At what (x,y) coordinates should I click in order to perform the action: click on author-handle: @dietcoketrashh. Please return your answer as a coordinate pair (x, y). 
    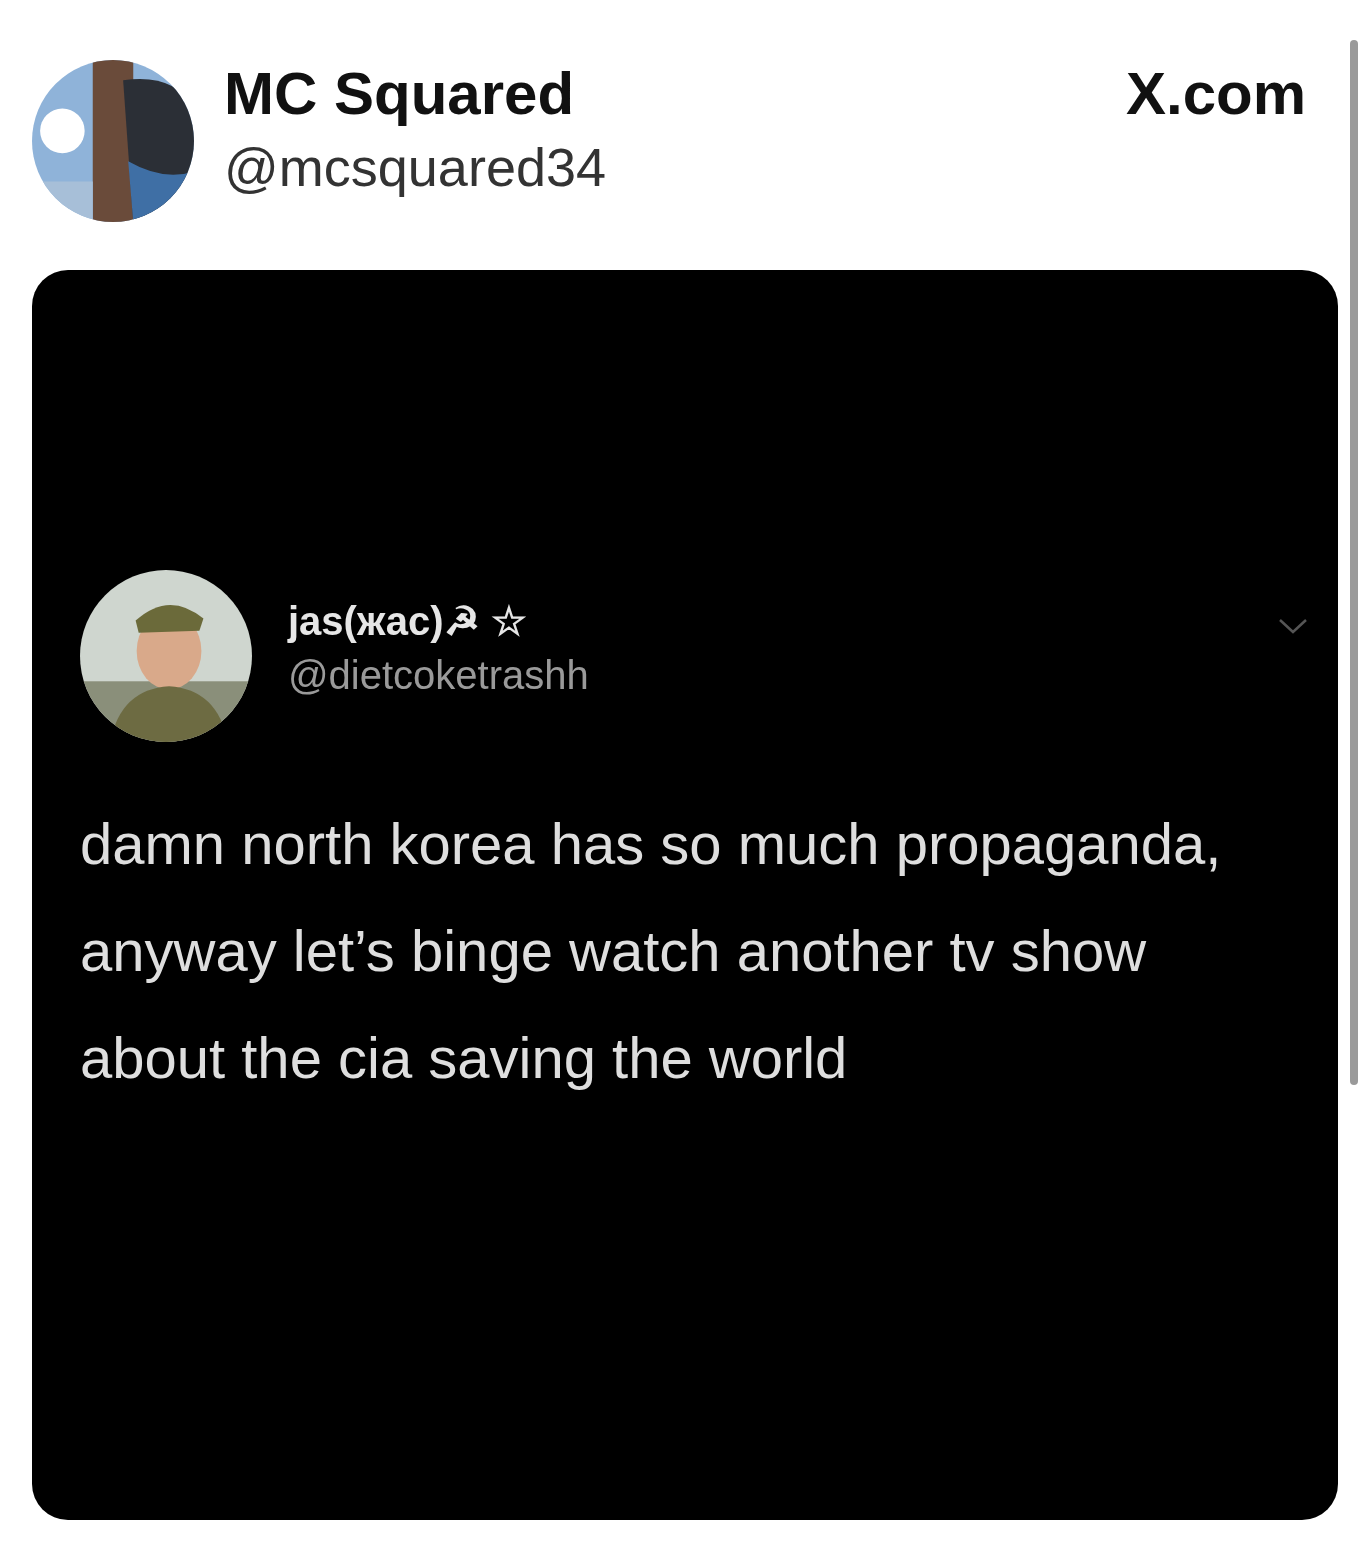
    Looking at the image, I should click on (438, 675).